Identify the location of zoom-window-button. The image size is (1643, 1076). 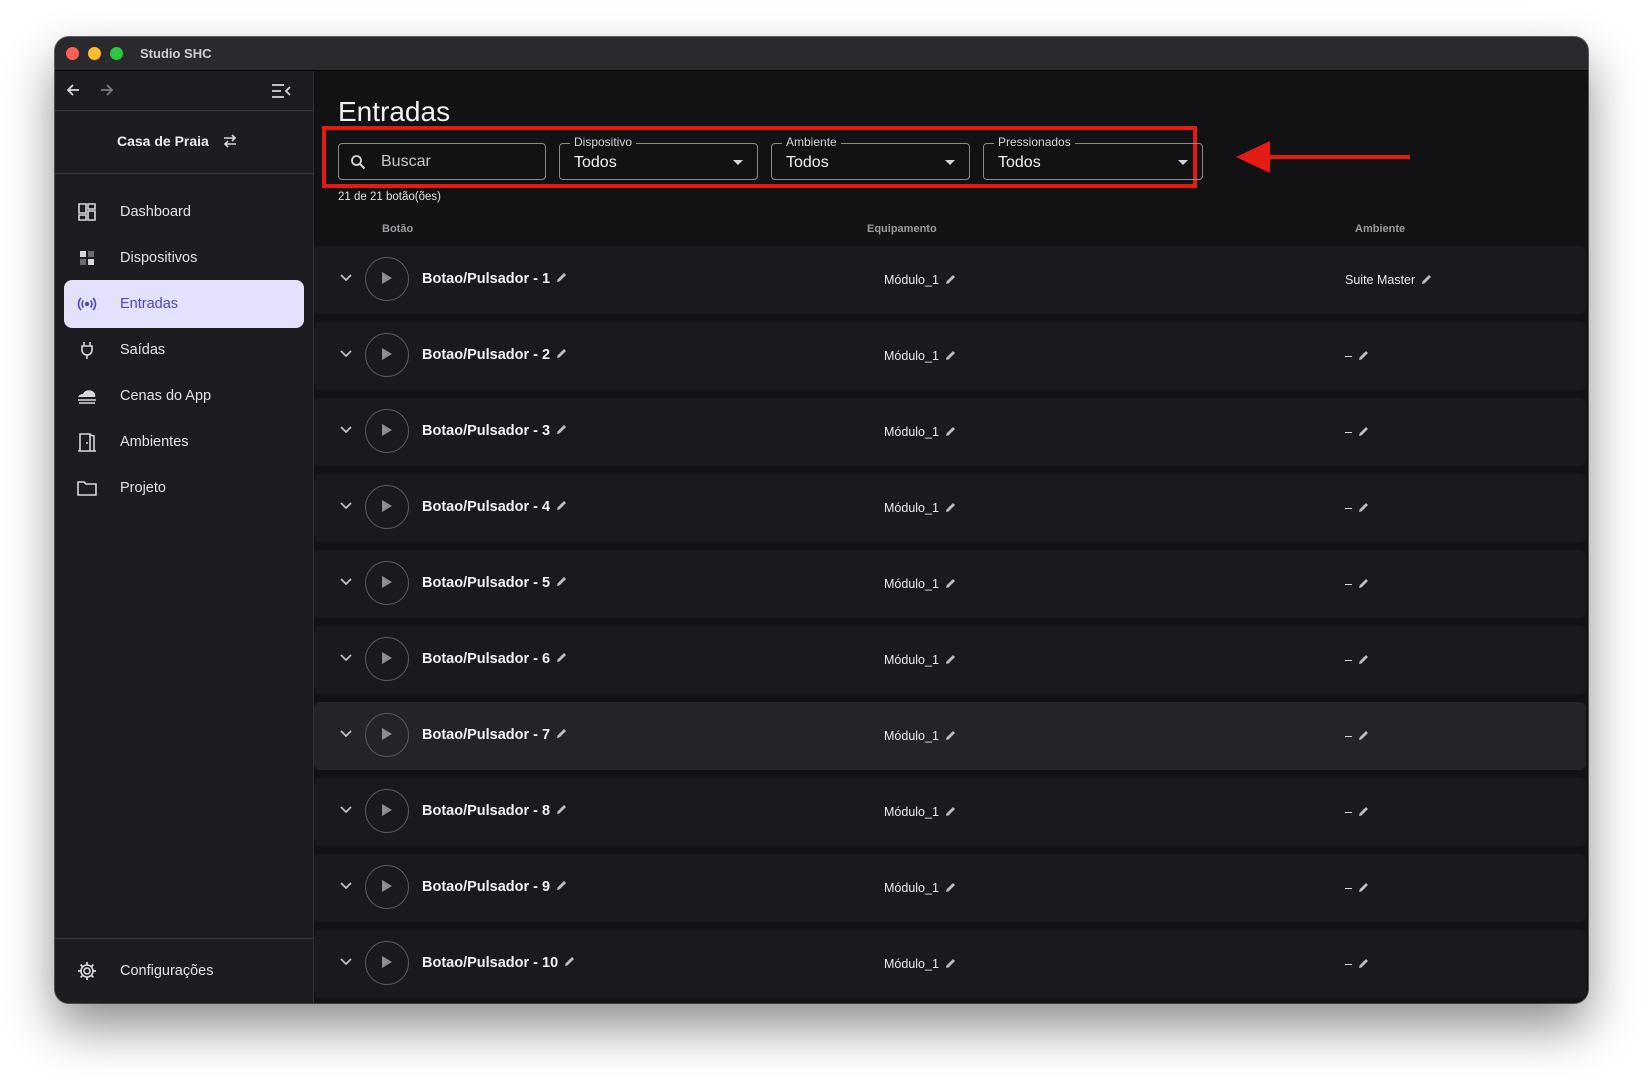
(116, 53).